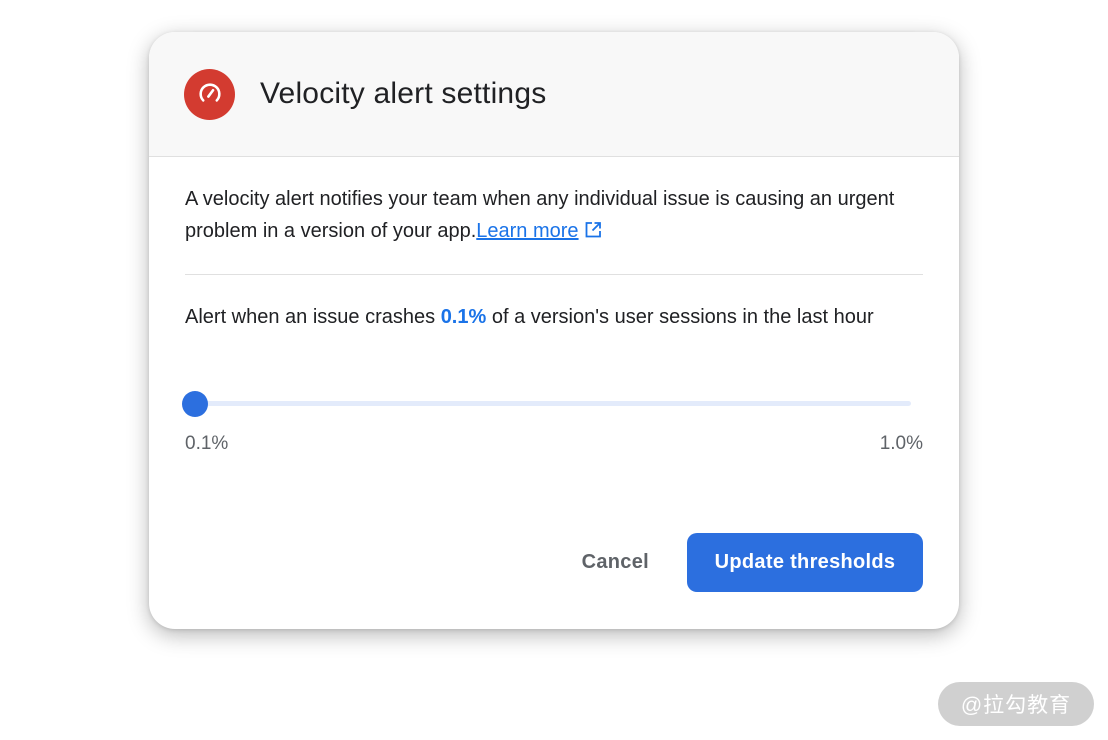 This screenshot has width=1108, height=740. Describe the element at coordinates (1016, 704) in the screenshot. I see `watermark: @拉勾教育` at that location.